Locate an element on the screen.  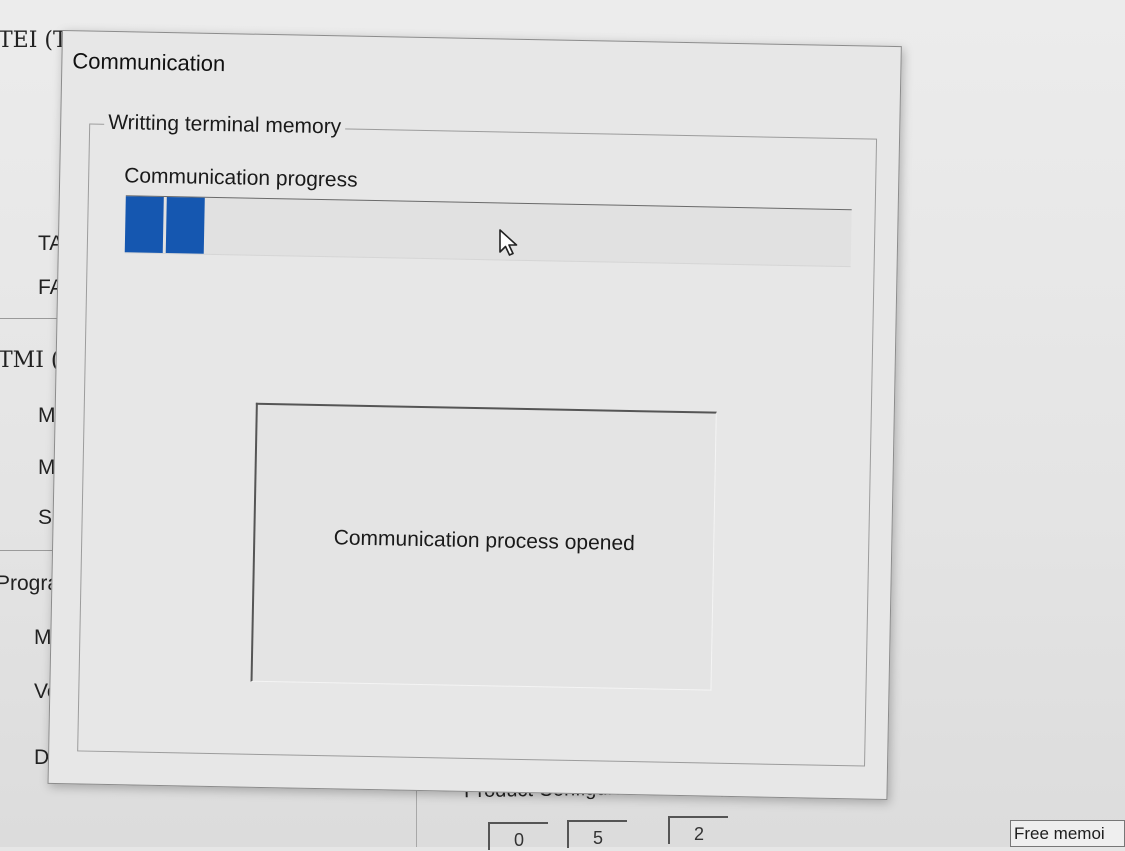
progress-fill is located at coordinates (164, 225).